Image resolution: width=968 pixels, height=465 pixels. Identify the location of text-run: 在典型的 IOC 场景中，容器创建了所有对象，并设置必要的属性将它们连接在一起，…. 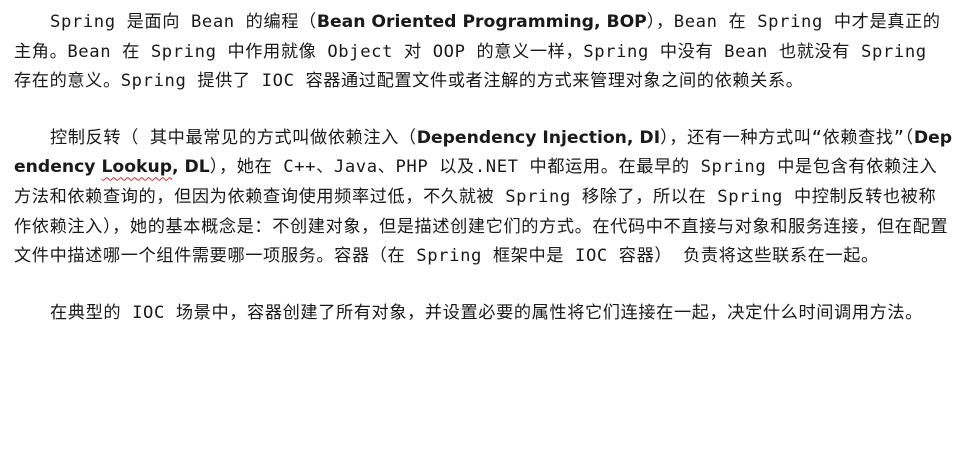
(486, 312).